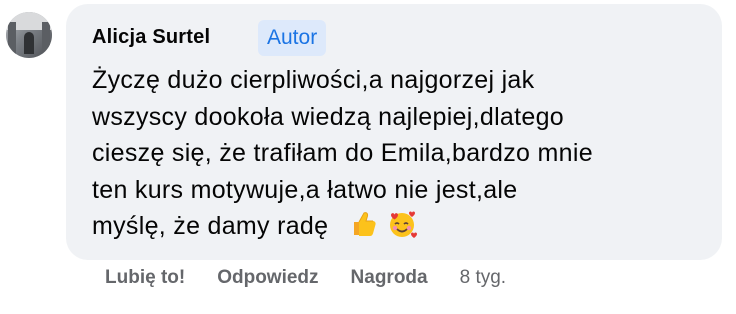  What do you see at coordinates (151, 37) in the screenshot?
I see `comment-author-name: Alicja Surtel` at bounding box center [151, 37].